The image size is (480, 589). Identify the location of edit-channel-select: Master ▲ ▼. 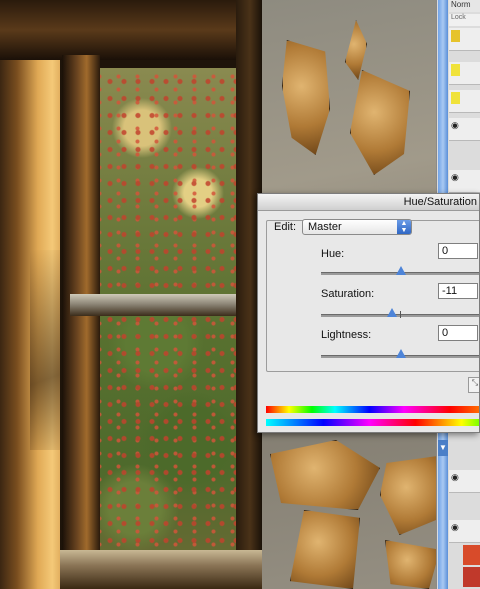
(357, 227).